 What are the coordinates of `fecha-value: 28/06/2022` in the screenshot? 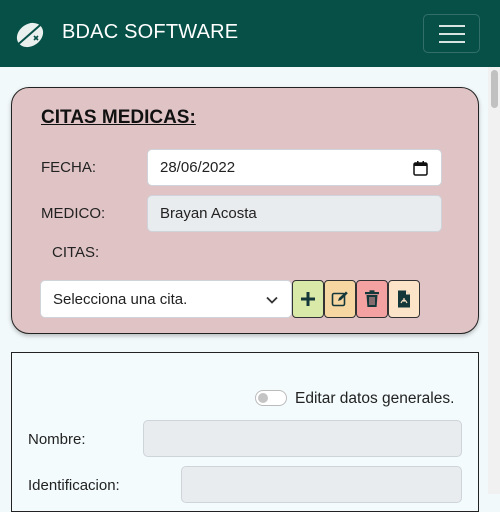 It's located at (198, 167).